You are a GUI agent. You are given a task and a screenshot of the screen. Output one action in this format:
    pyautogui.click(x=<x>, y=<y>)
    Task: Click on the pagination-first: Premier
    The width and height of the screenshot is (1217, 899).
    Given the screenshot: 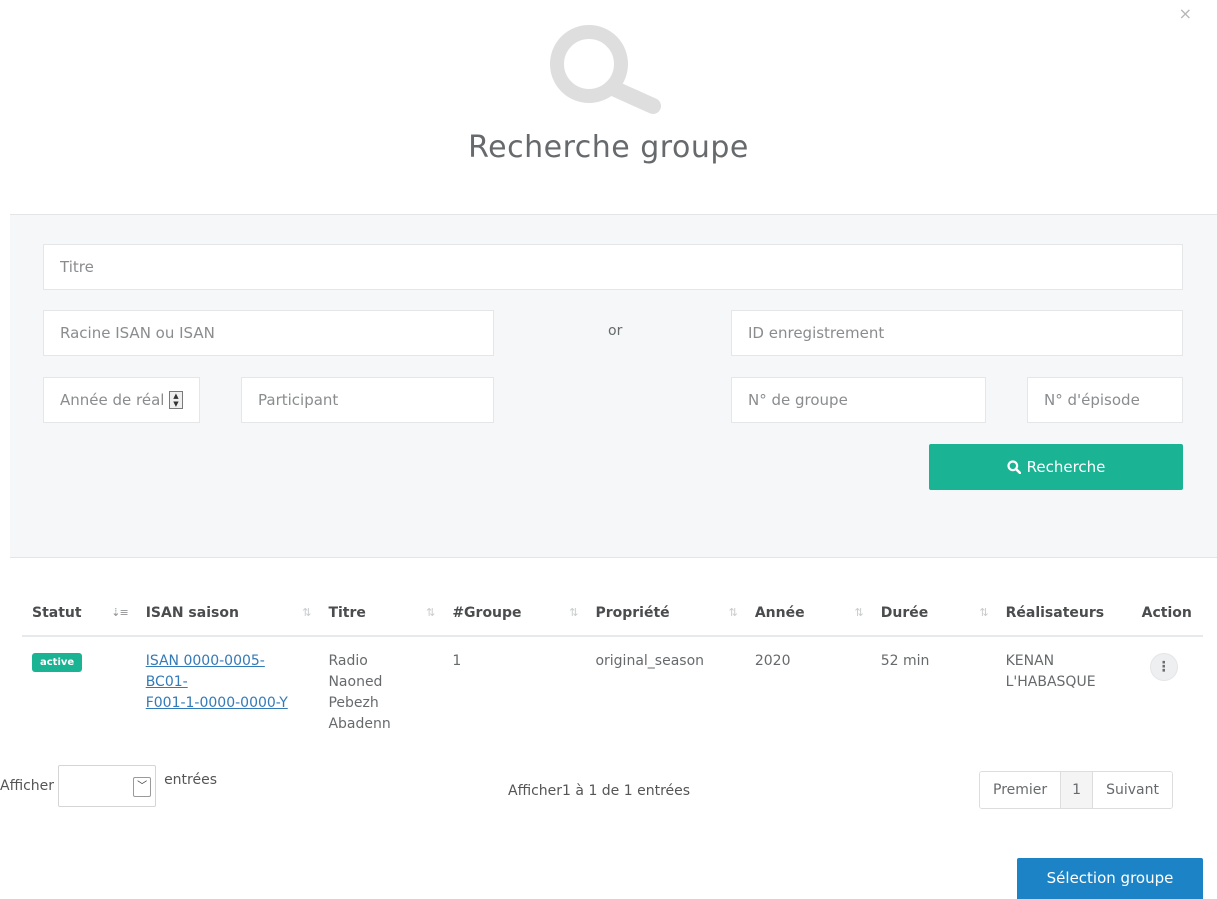 What is the action you would take?
    pyautogui.click(x=1021, y=790)
    